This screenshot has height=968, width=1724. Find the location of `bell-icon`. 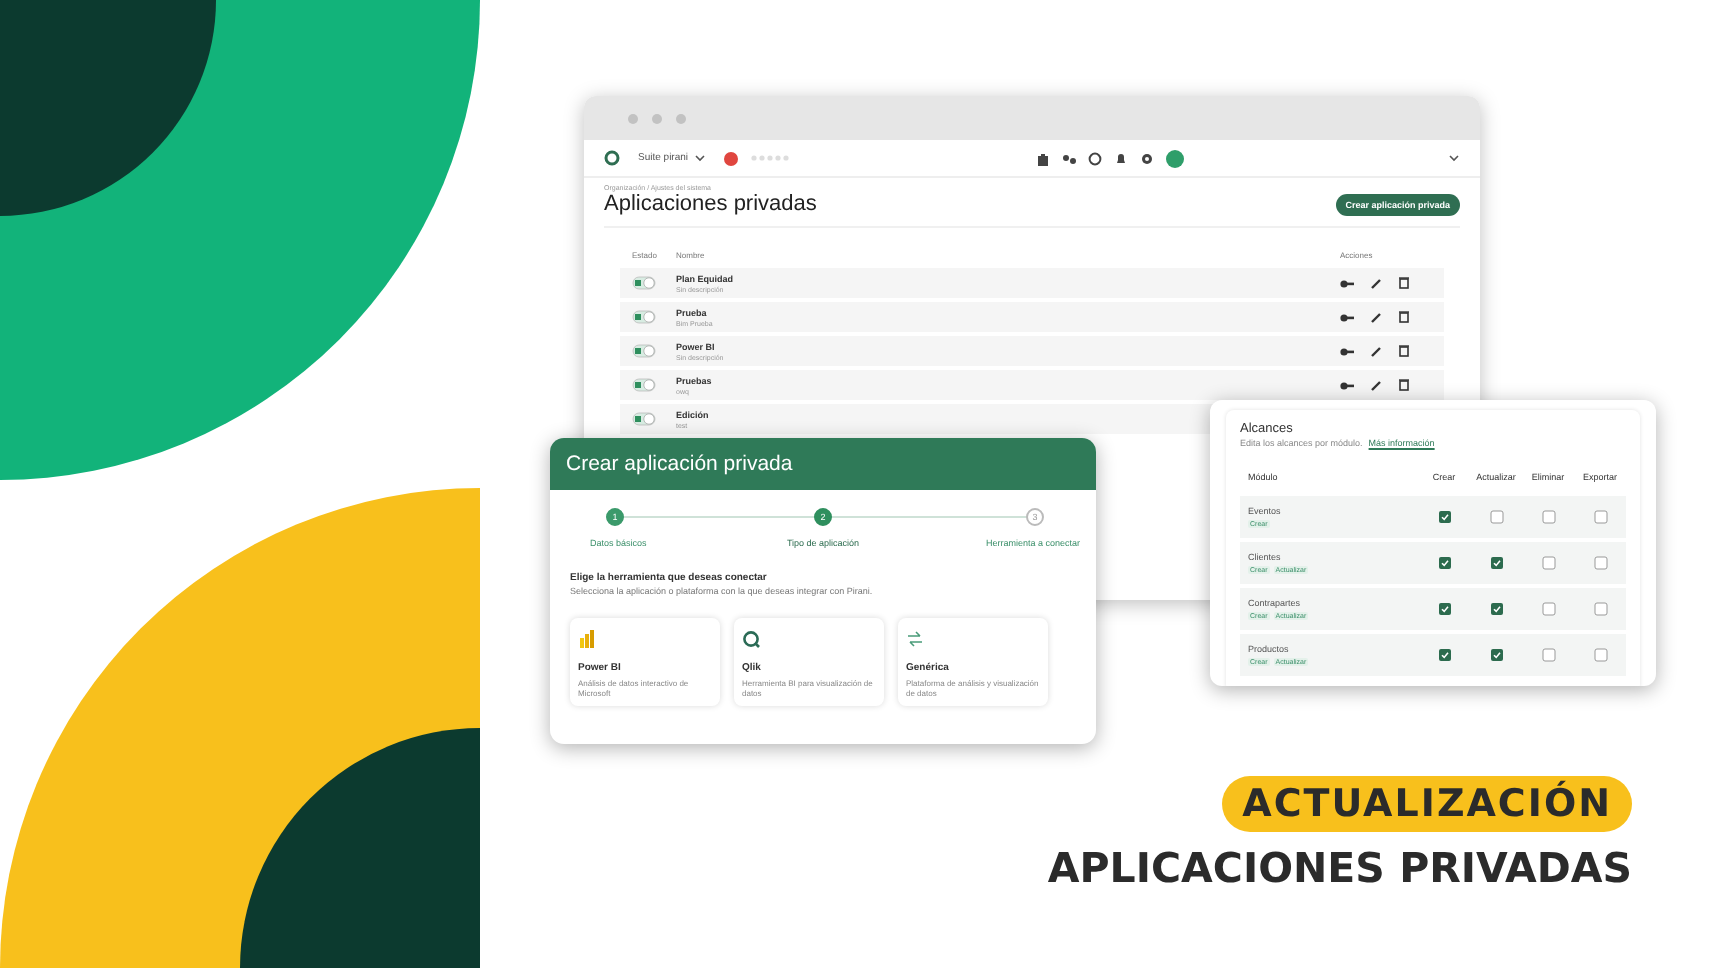

bell-icon is located at coordinates (1121, 158).